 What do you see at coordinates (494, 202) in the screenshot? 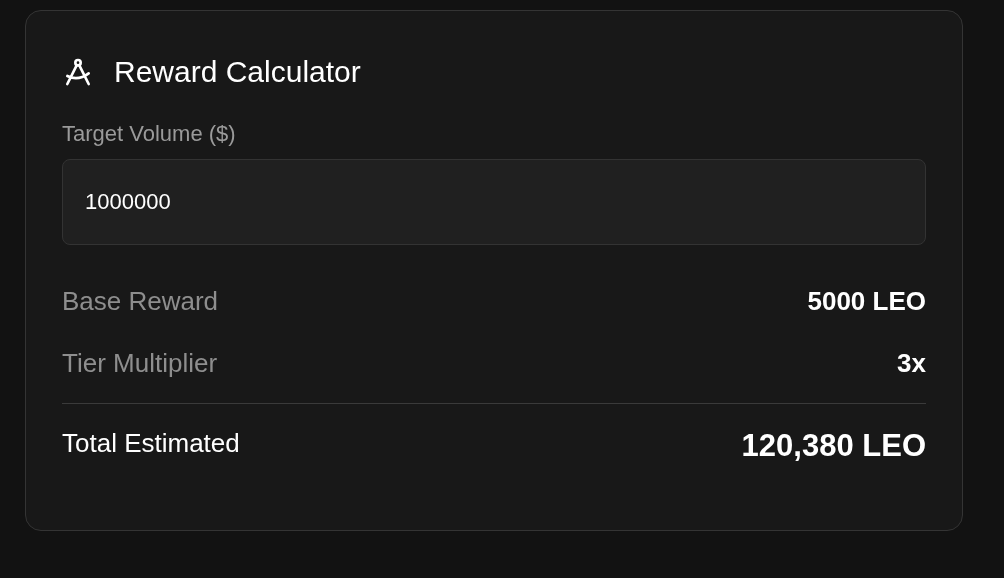
I see `volume-input-field: 1000000` at bounding box center [494, 202].